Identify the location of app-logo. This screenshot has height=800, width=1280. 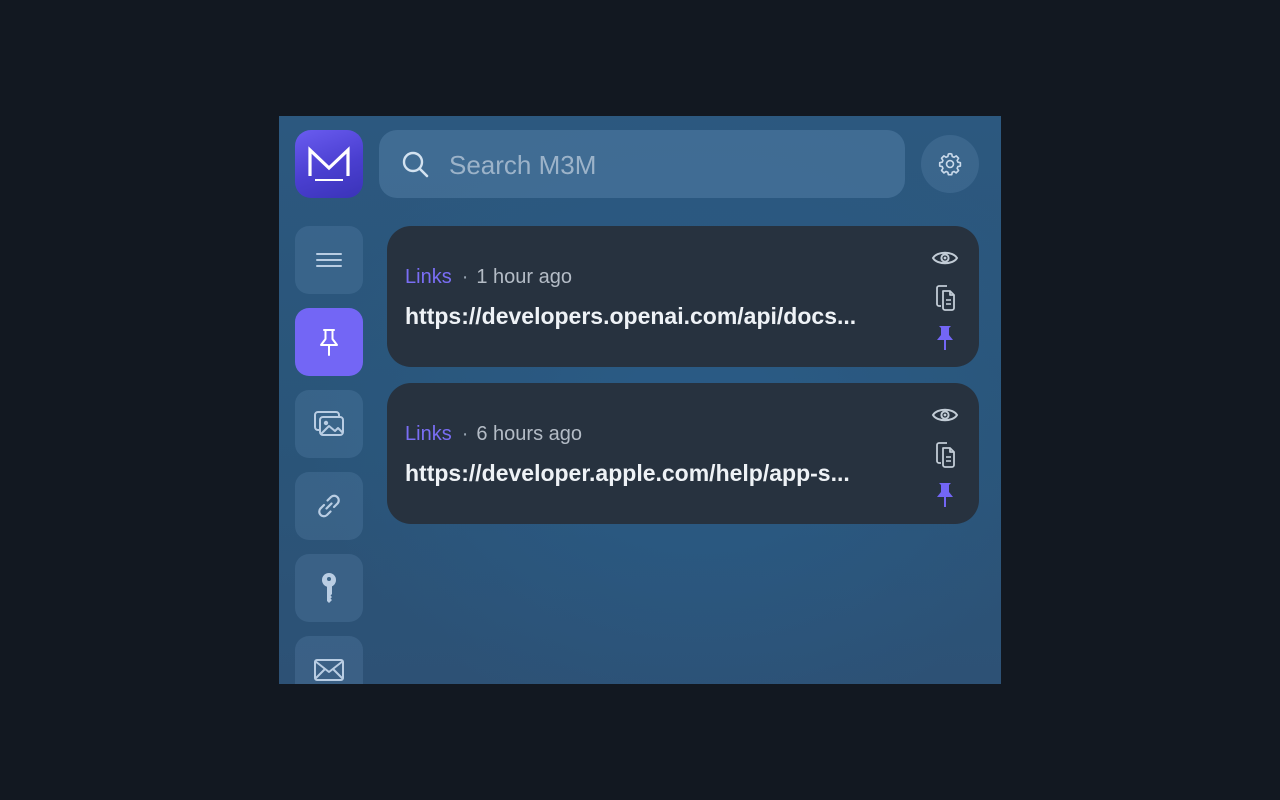
(329, 164).